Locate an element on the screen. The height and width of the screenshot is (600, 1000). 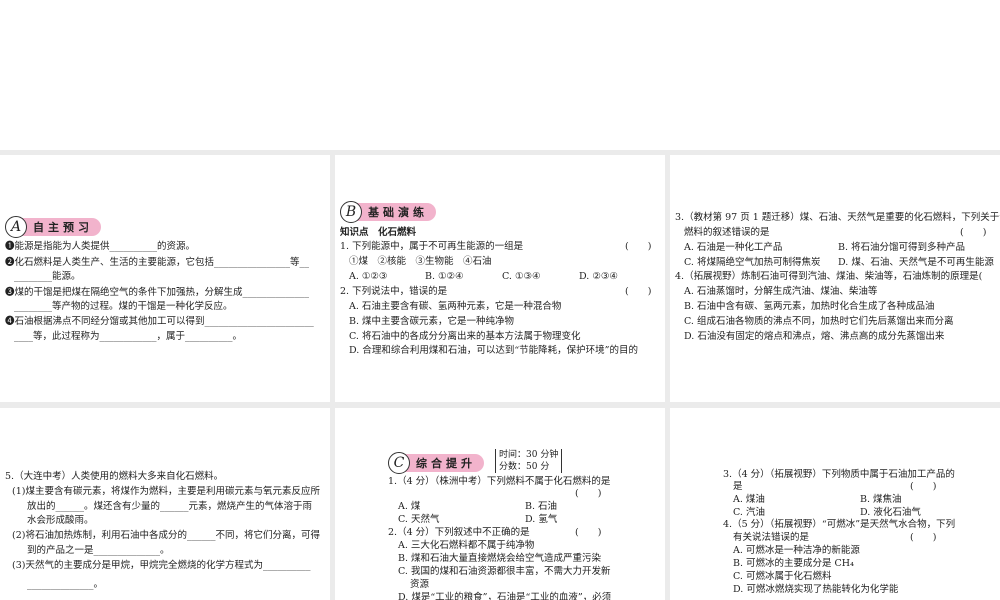
option: B. ①②④ is located at coordinates (444, 276).